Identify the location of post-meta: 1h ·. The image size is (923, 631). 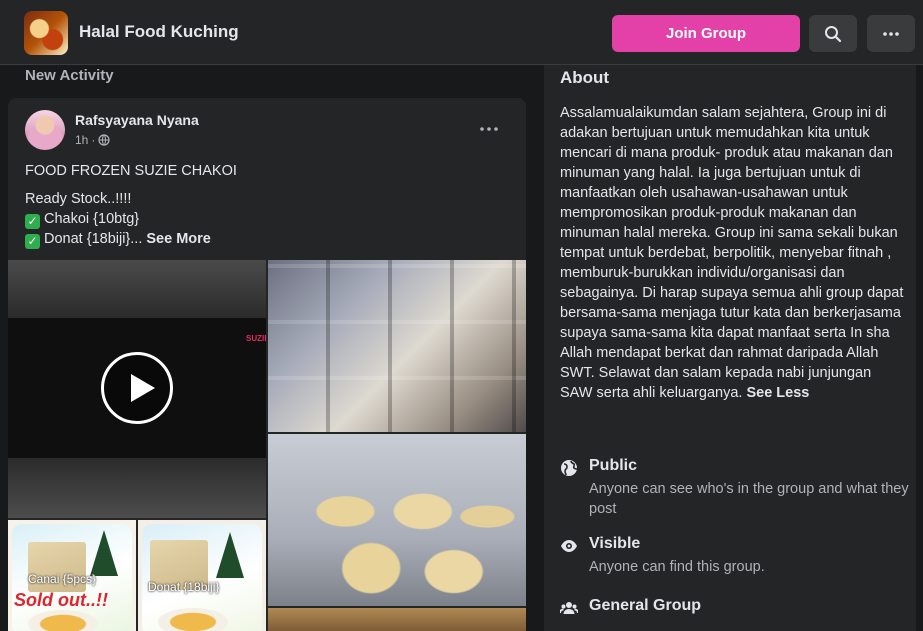
(92, 140).